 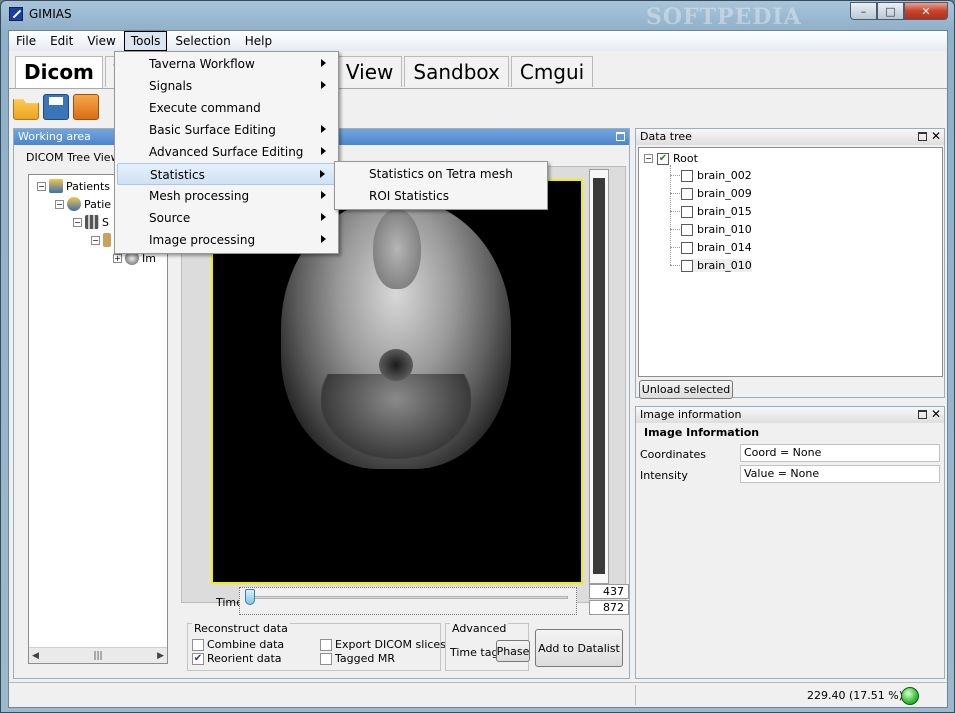 What do you see at coordinates (226, 86) in the screenshot?
I see `menu-item-signals: Signals` at bounding box center [226, 86].